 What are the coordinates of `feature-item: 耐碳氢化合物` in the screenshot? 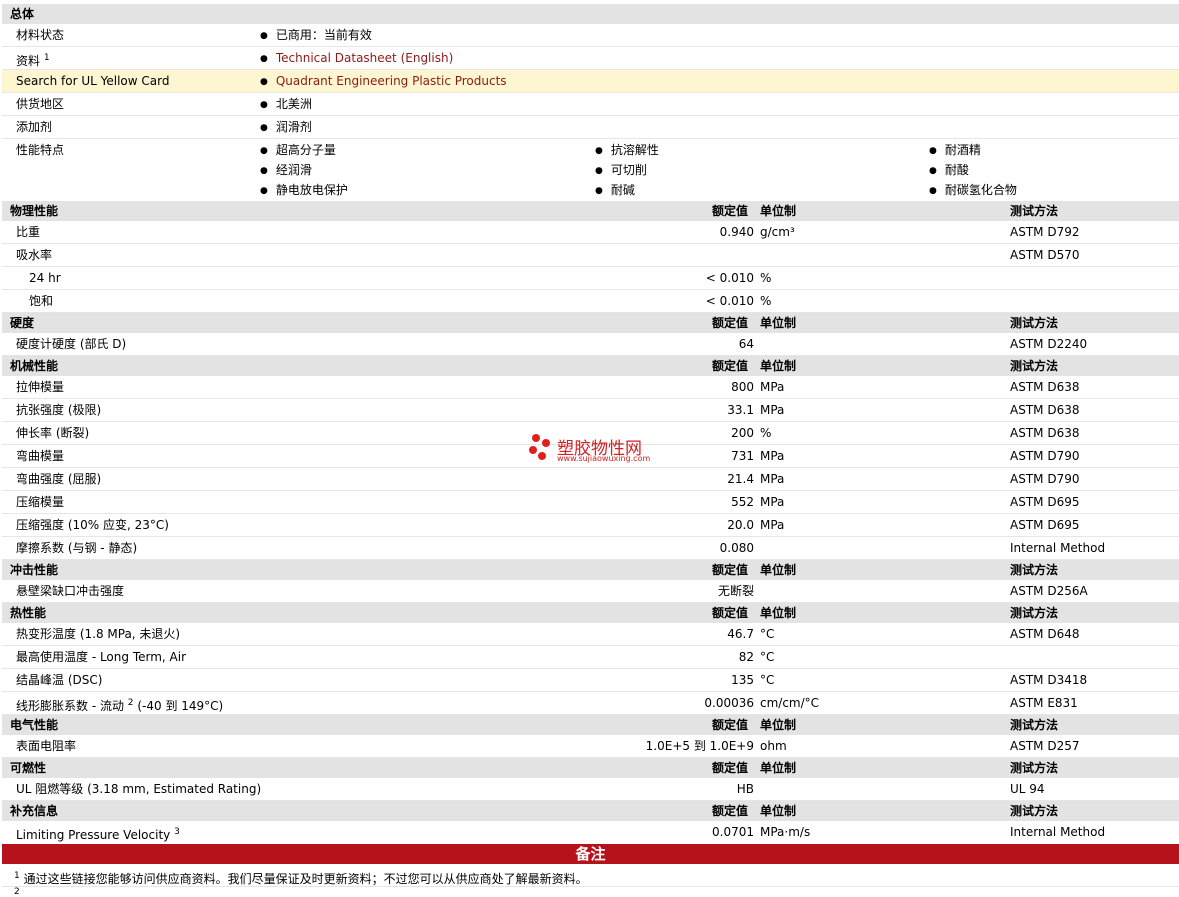 It's located at (973, 191).